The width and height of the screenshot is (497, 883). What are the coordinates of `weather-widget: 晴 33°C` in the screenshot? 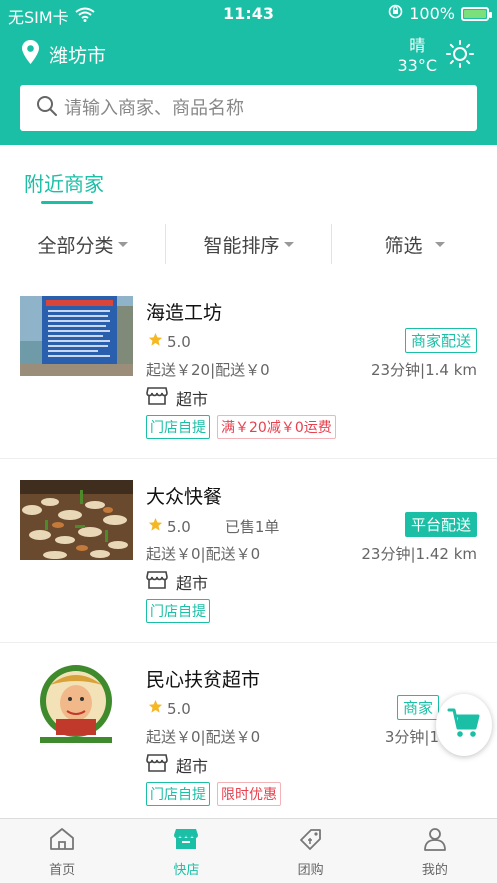 It's located at (436, 56).